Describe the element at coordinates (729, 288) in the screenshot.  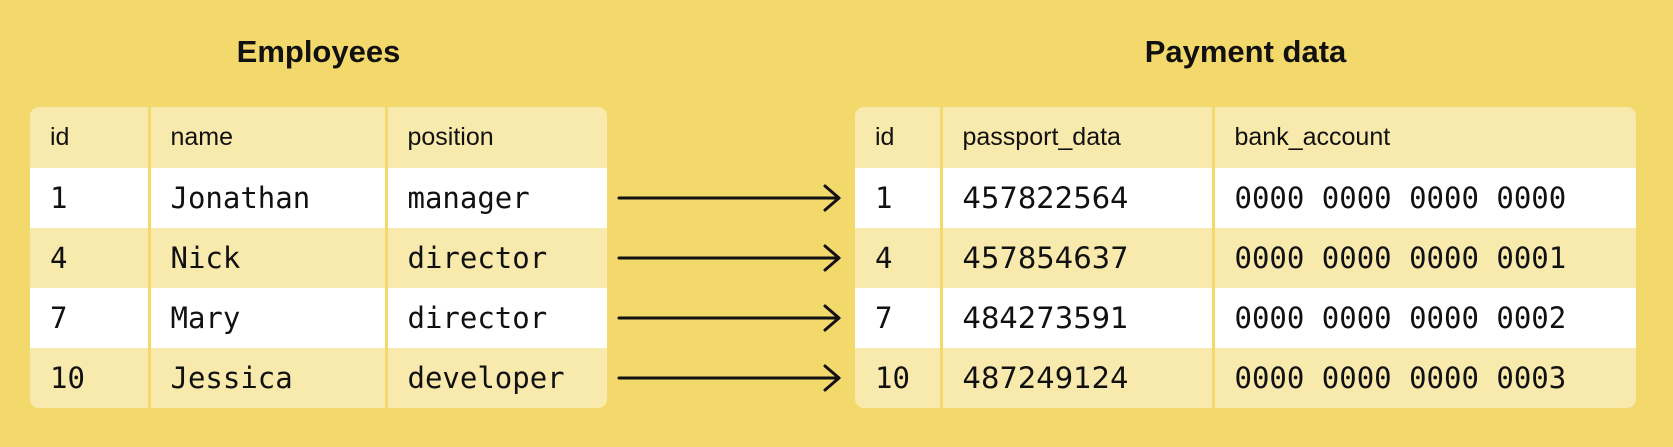
I see `relation-arrows` at that location.